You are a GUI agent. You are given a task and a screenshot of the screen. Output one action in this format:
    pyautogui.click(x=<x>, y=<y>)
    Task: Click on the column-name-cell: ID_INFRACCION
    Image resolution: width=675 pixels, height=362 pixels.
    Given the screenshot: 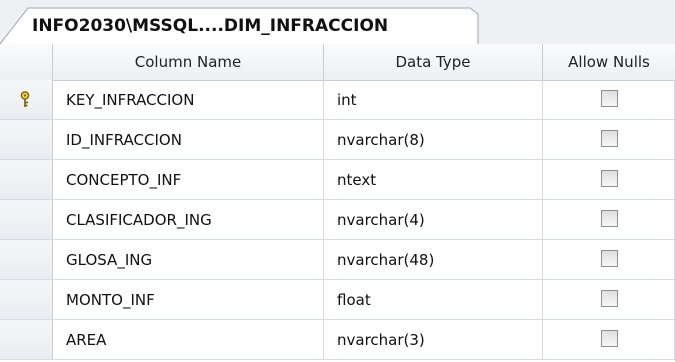 What is the action you would take?
    pyautogui.click(x=188, y=140)
    